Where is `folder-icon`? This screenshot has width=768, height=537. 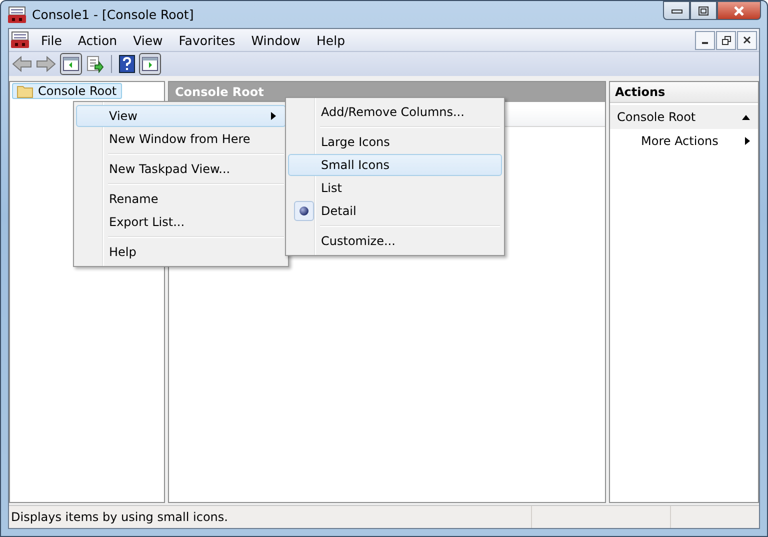 folder-icon is located at coordinates (25, 91).